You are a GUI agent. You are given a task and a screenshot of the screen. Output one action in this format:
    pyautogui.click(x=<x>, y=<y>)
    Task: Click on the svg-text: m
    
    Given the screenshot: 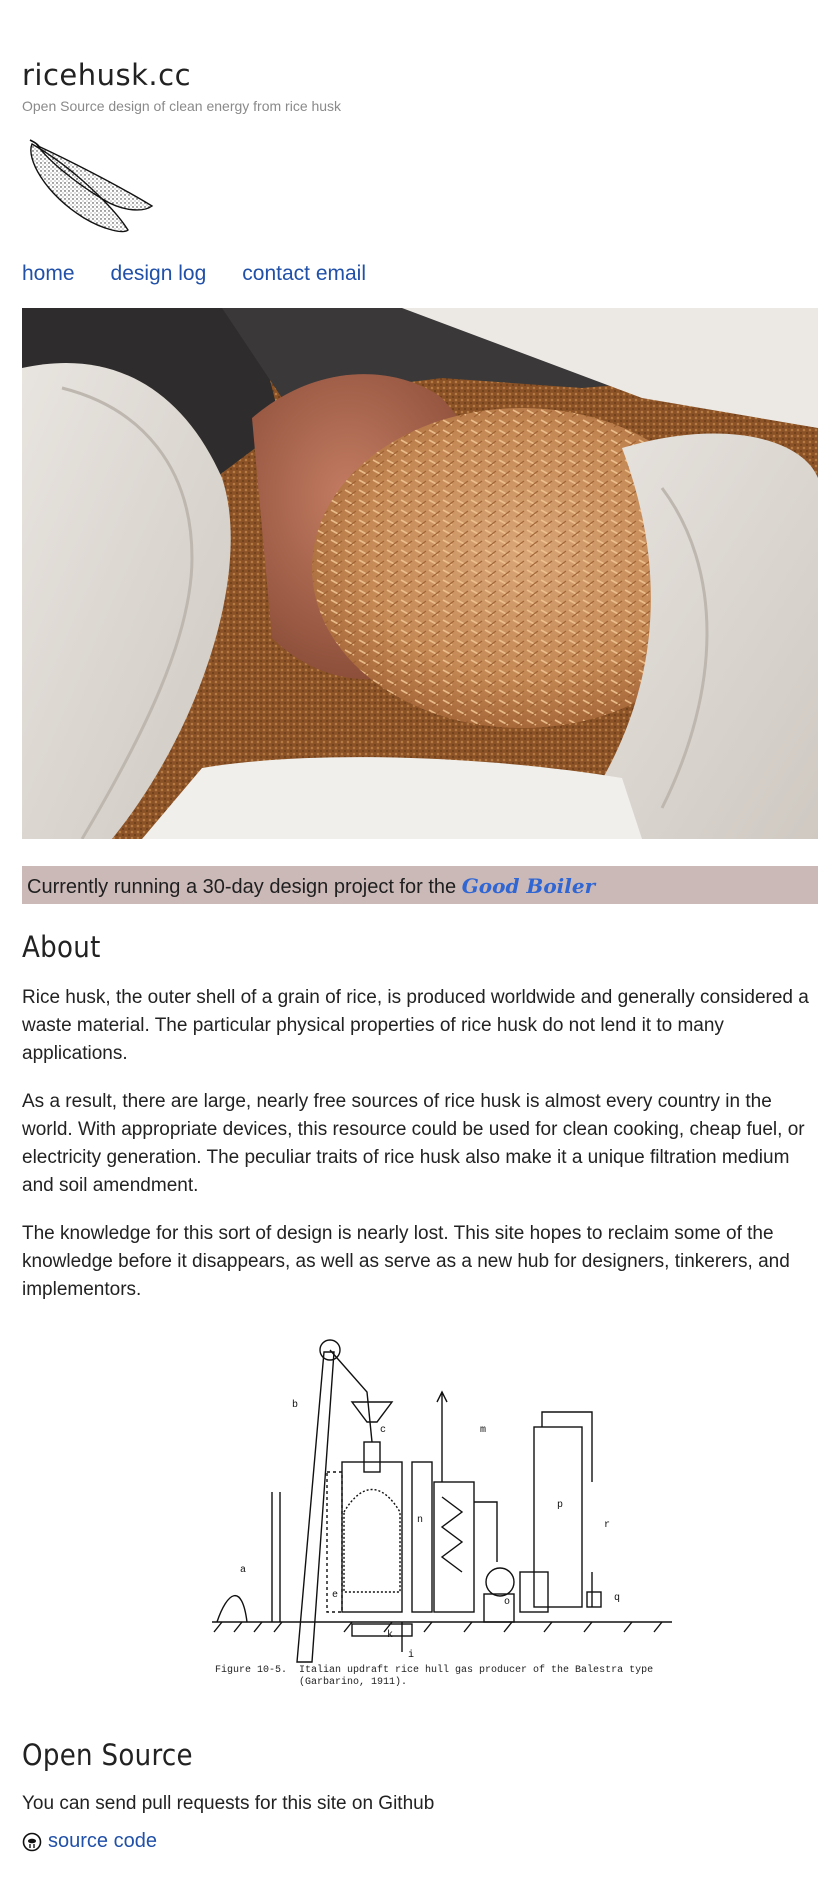 What is the action you would take?
    pyautogui.click(x=483, y=1430)
    